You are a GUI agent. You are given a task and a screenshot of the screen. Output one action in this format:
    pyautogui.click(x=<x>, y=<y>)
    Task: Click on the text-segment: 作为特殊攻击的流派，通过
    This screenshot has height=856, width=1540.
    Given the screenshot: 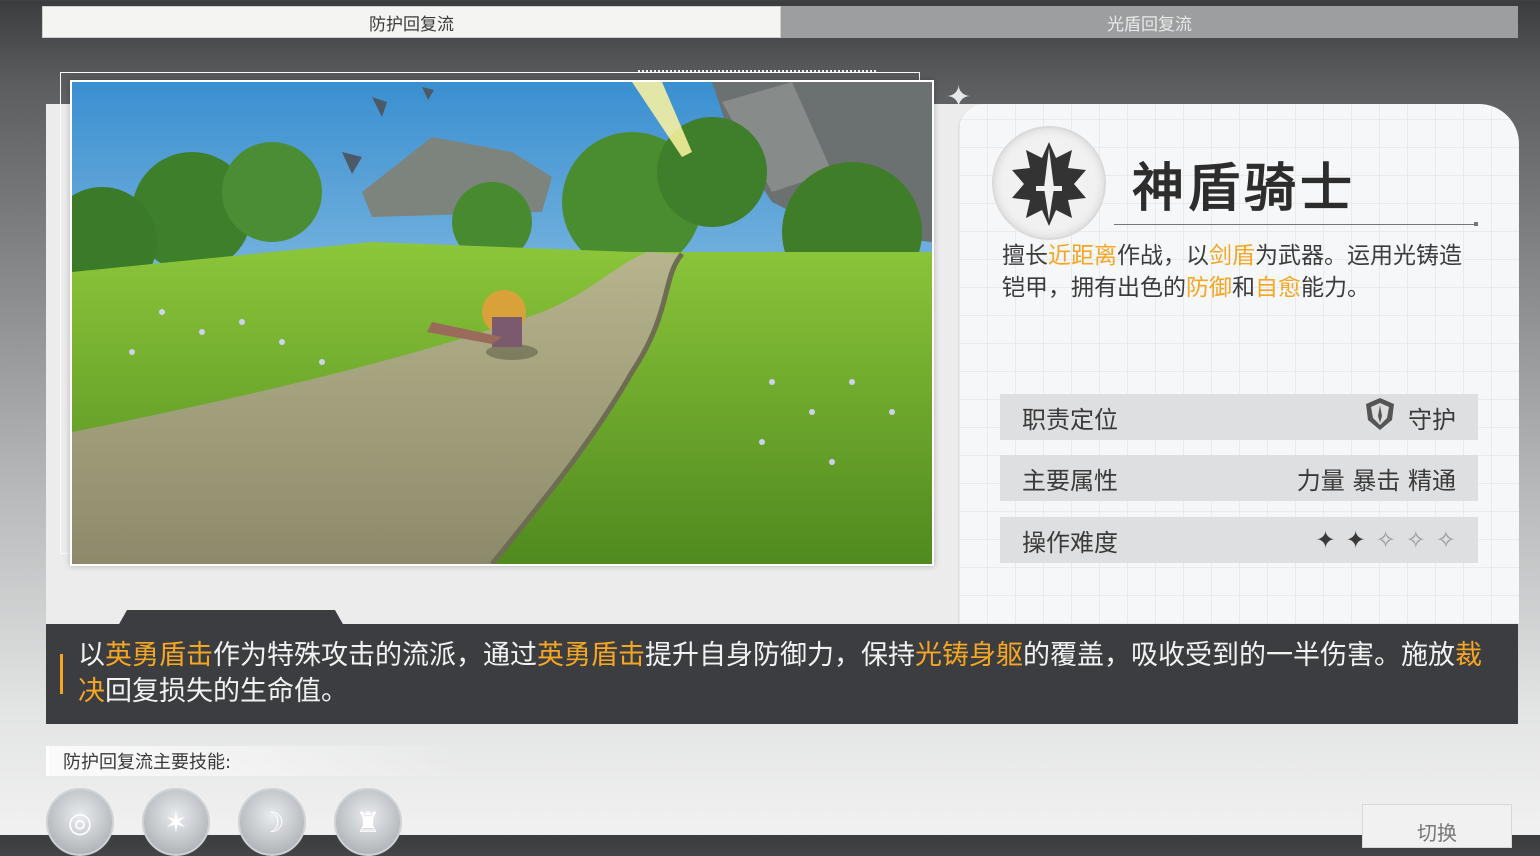 What is the action you would take?
    pyautogui.click(x=375, y=655)
    